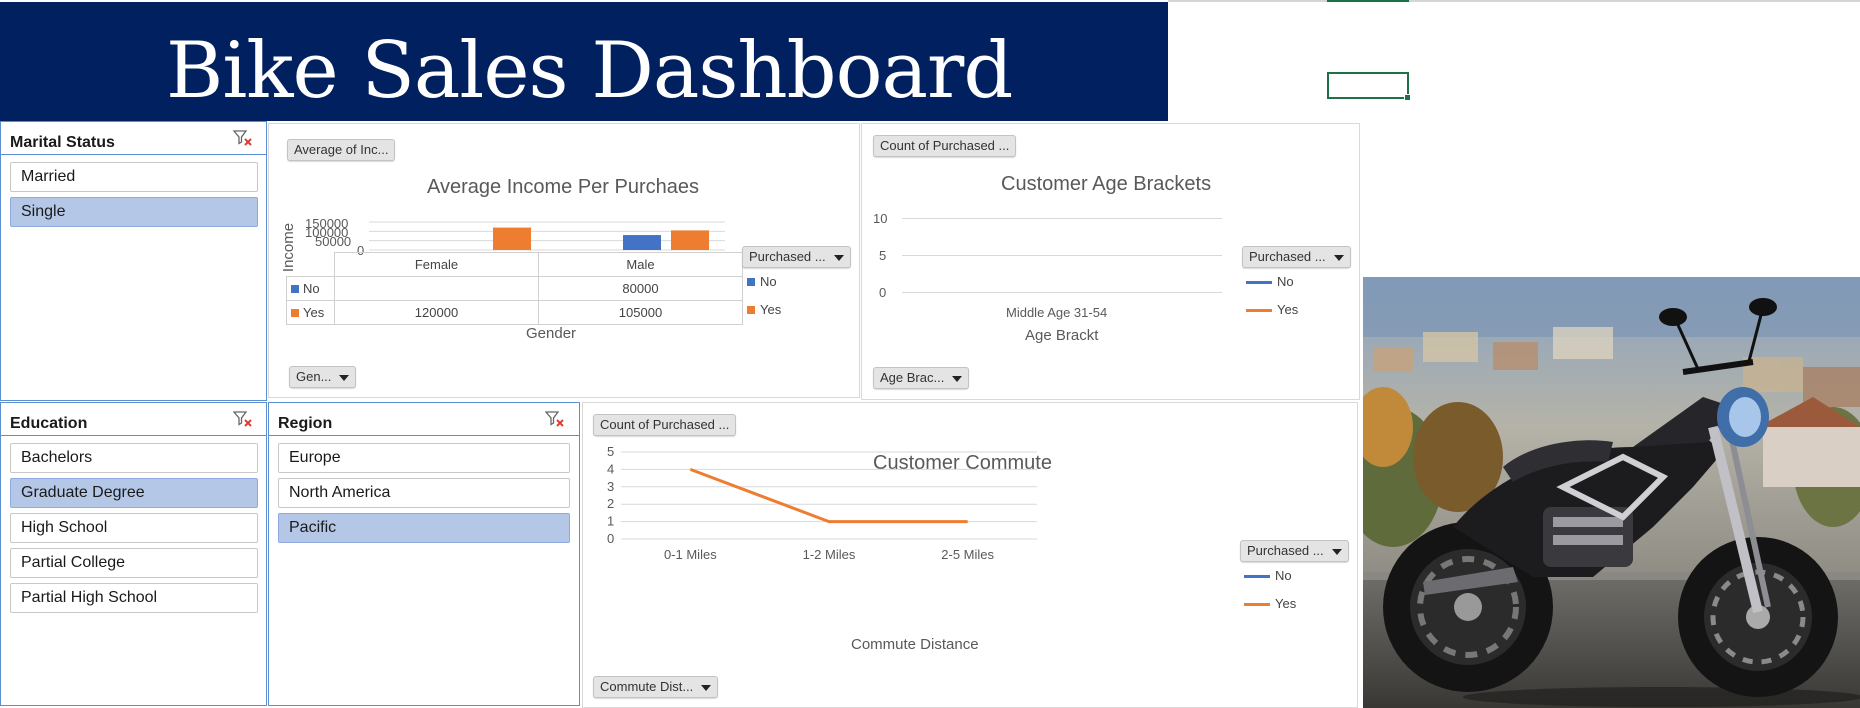  I want to click on y-tick-label: 10, so click(880, 218).